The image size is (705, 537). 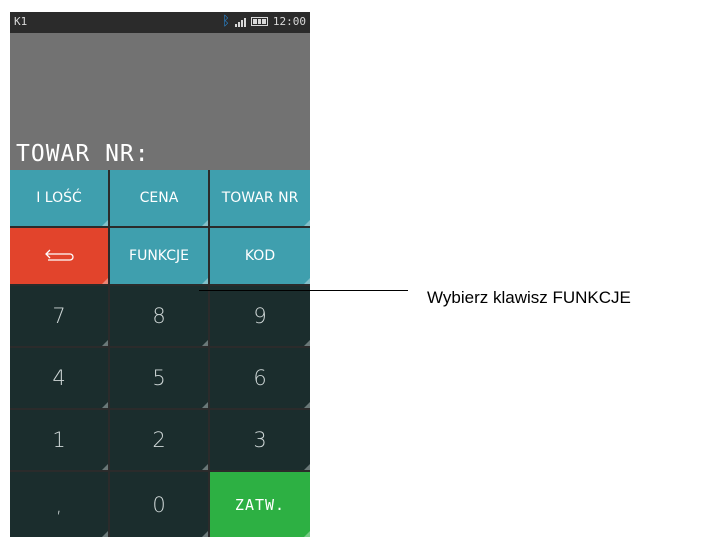 What do you see at coordinates (59, 504) in the screenshot?
I see `comma-key: ,` at bounding box center [59, 504].